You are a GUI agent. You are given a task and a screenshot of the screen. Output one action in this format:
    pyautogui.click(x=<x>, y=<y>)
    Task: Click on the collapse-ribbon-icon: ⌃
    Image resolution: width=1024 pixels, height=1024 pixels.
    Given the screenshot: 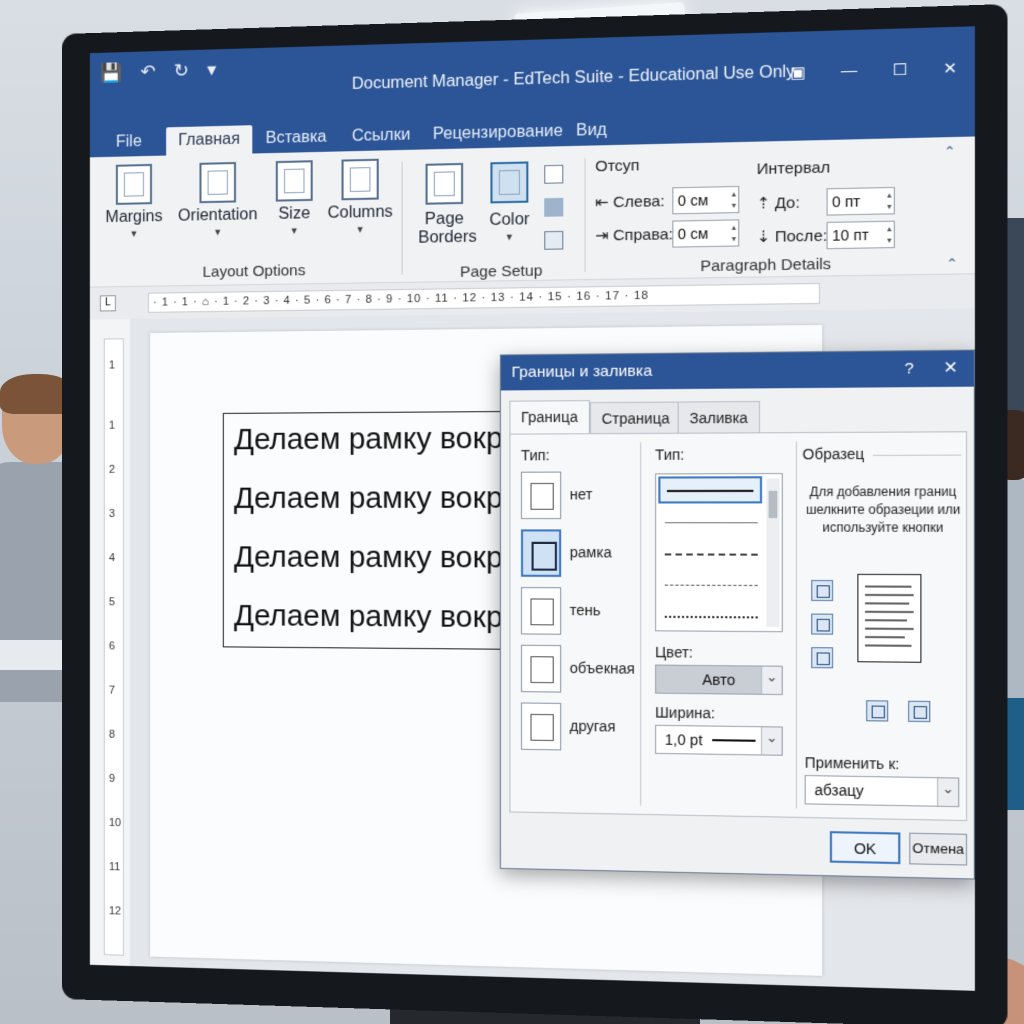 What is the action you would take?
    pyautogui.click(x=950, y=151)
    